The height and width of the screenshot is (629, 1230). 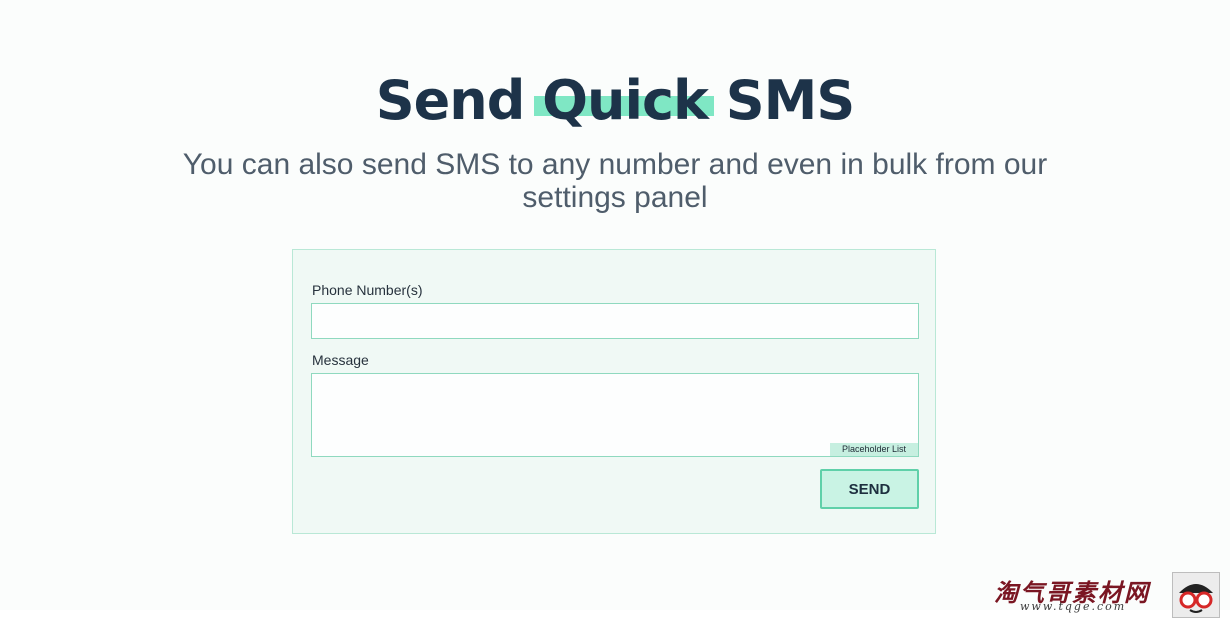 I want to click on message-textarea, so click(x=615, y=415).